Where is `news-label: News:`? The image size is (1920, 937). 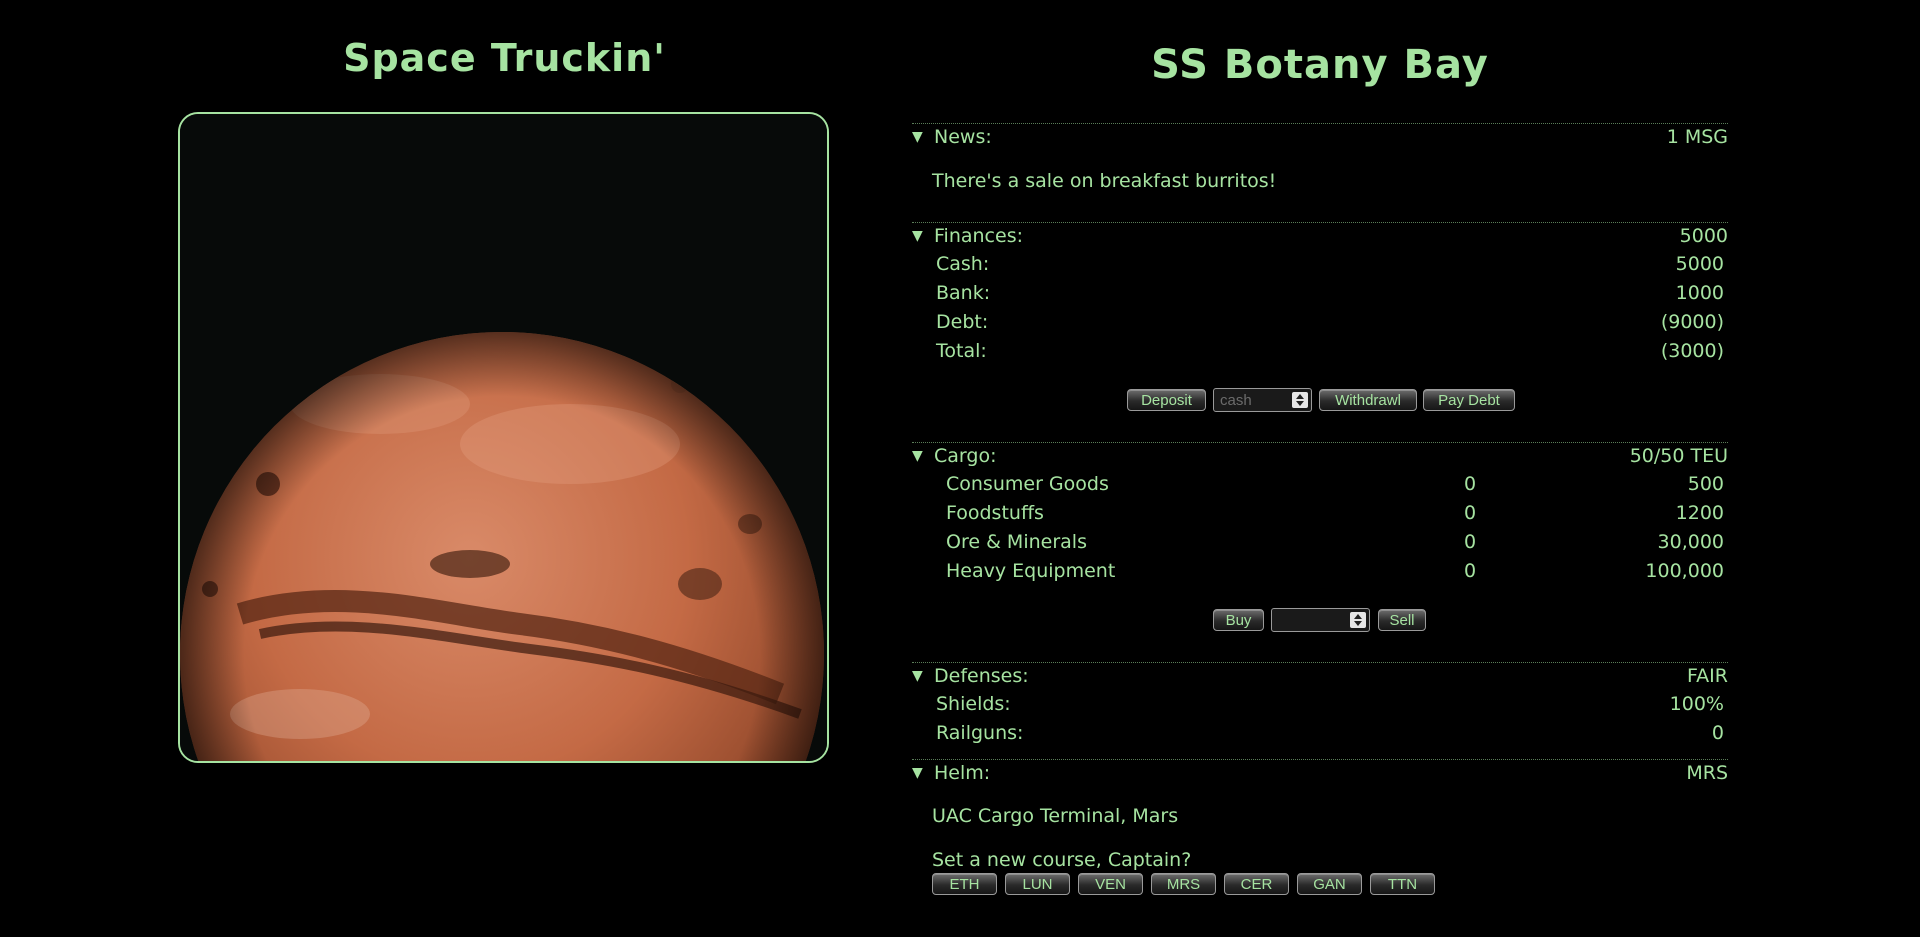
news-label: News: is located at coordinates (963, 137).